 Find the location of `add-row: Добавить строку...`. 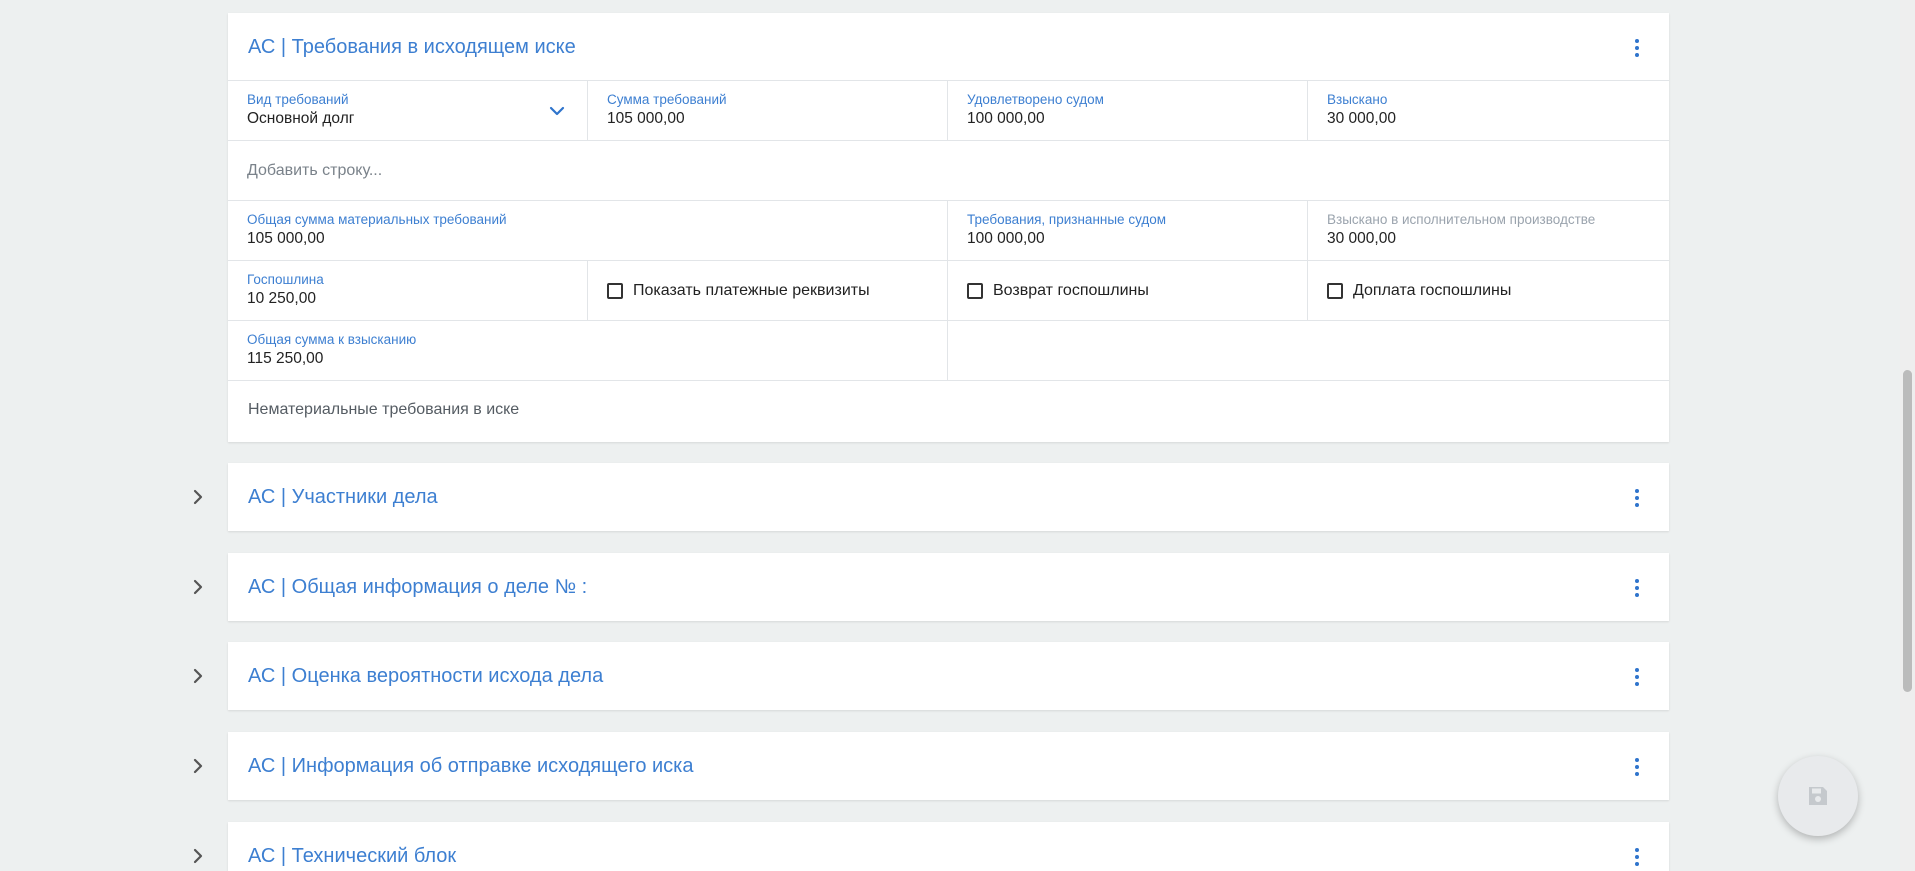

add-row: Добавить строку... is located at coordinates (948, 171).